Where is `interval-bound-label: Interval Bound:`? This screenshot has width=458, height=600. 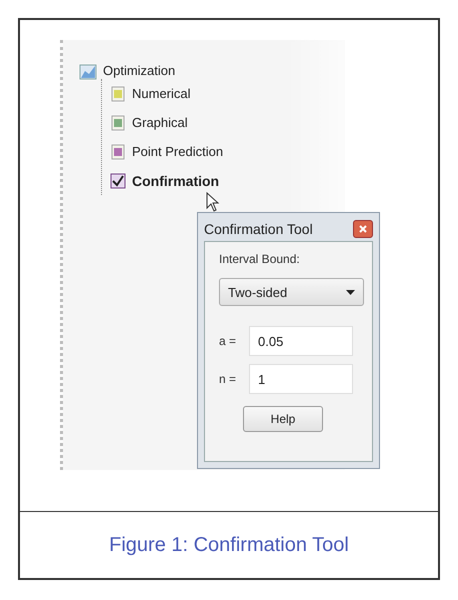
interval-bound-label: Interval Bound: is located at coordinates (260, 259).